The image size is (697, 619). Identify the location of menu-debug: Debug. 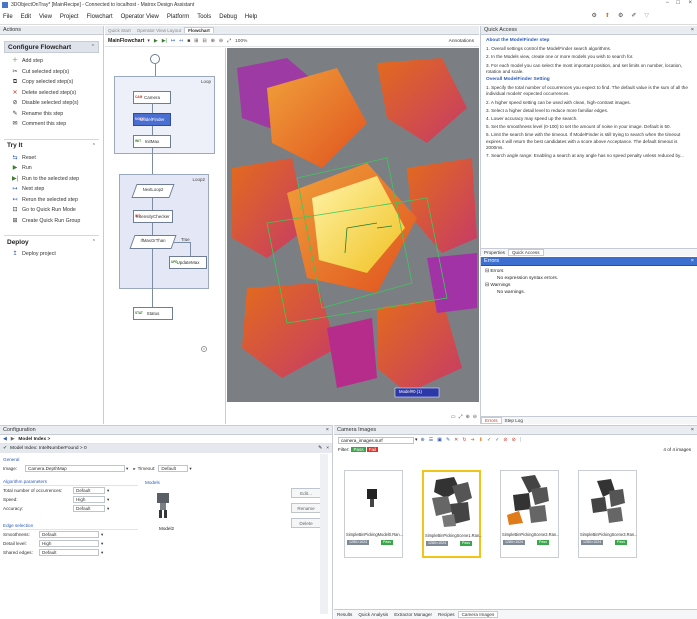
(228, 17).